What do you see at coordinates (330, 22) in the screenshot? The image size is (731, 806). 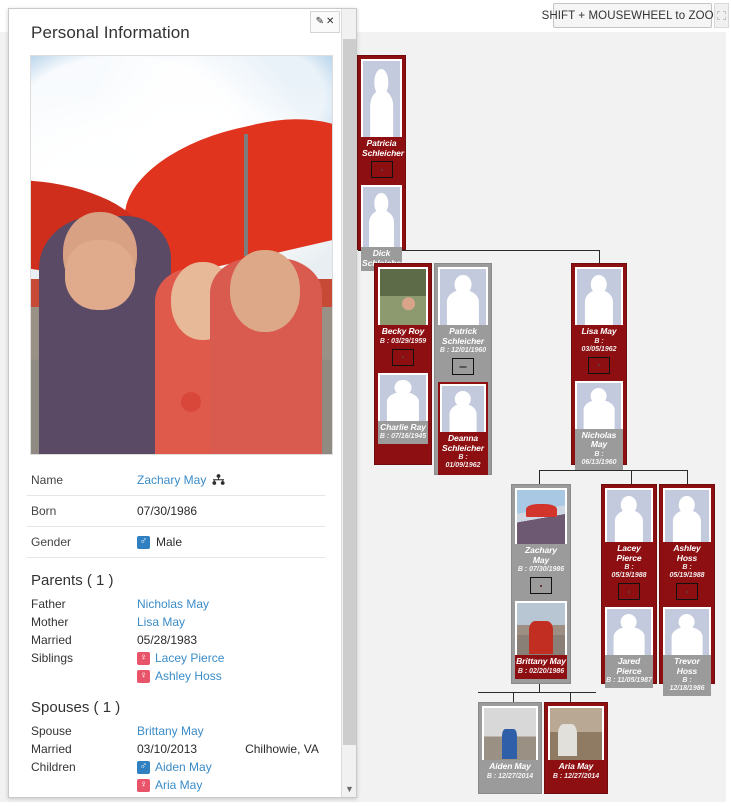 I see `close-icon: ✕` at bounding box center [330, 22].